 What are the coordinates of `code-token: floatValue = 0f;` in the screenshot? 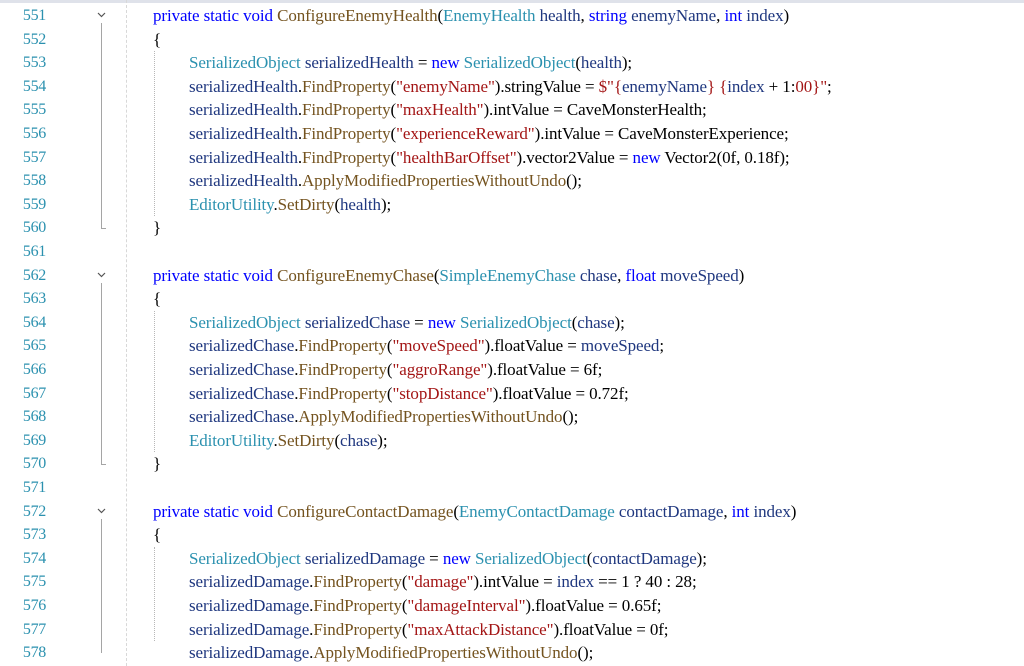 It's located at (616, 629).